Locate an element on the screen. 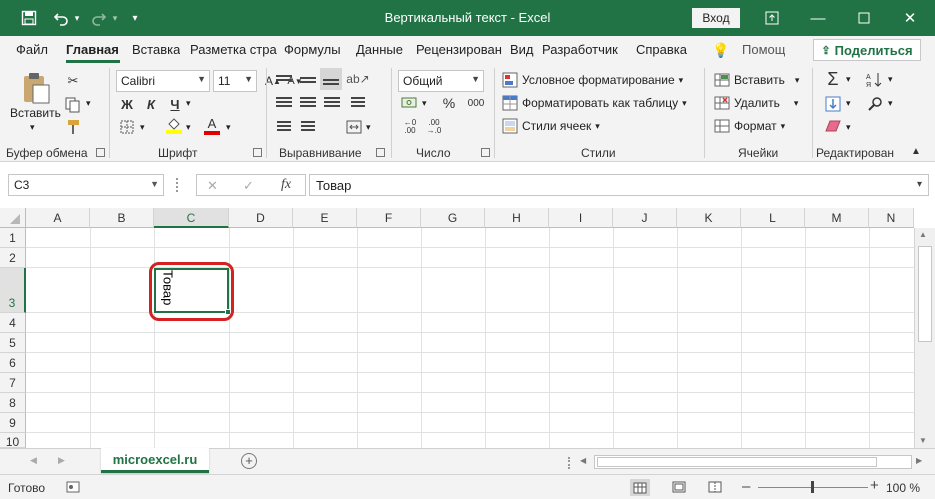 This screenshot has height=499, width=935. currency-icon is located at coordinates (410, 103).